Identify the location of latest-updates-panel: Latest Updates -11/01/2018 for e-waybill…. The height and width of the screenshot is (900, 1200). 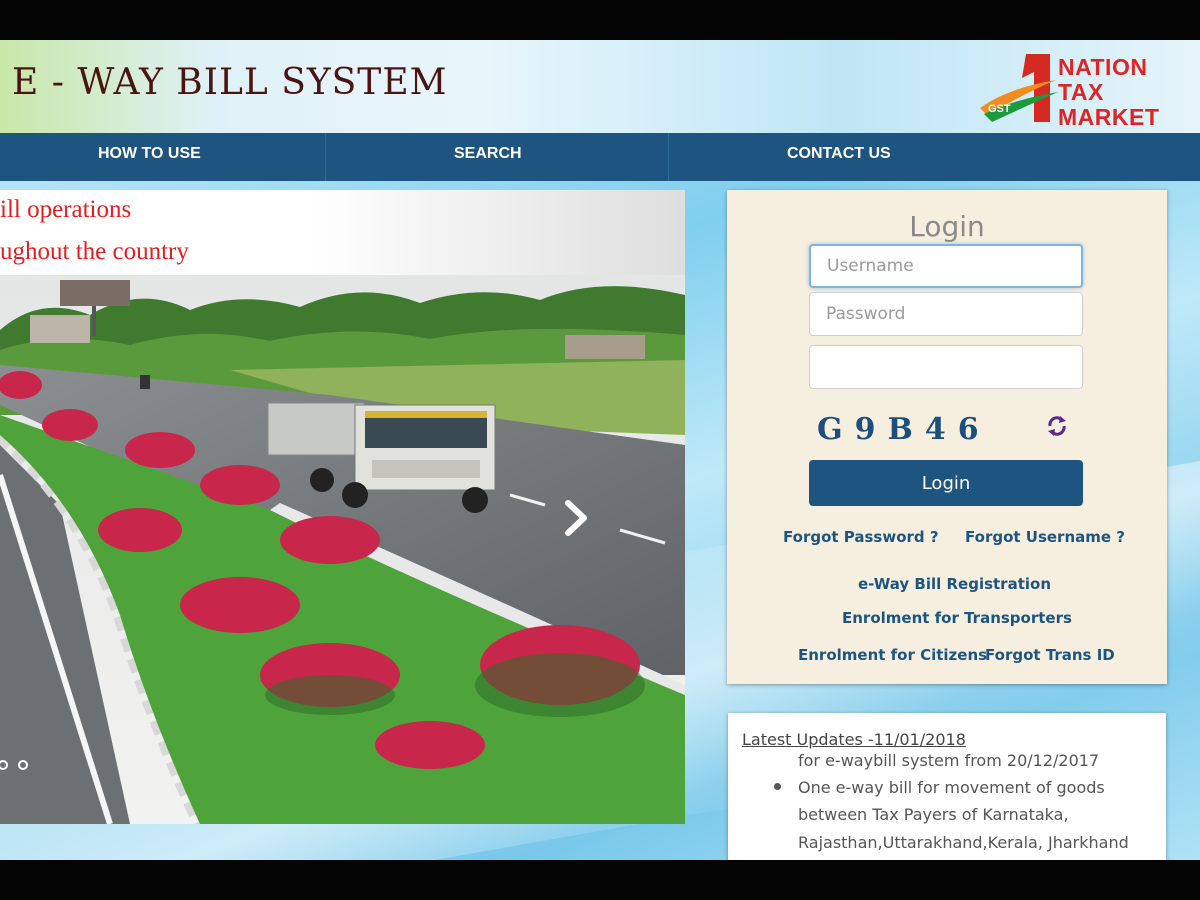
(947, 786).